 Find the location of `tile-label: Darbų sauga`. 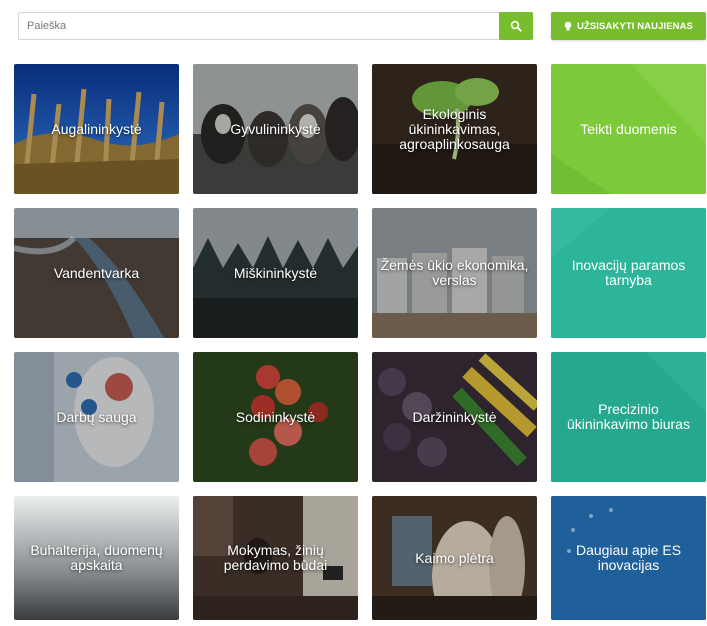

tile-label: Darbų sauga is located at coordinates (96, 416).